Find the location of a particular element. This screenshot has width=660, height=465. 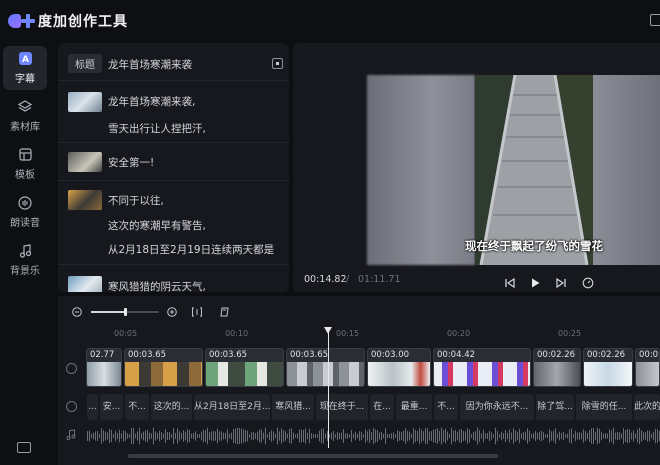

script-line: 从2月18日至2月19日连续两天都是 is located at coordinates (191, 249).